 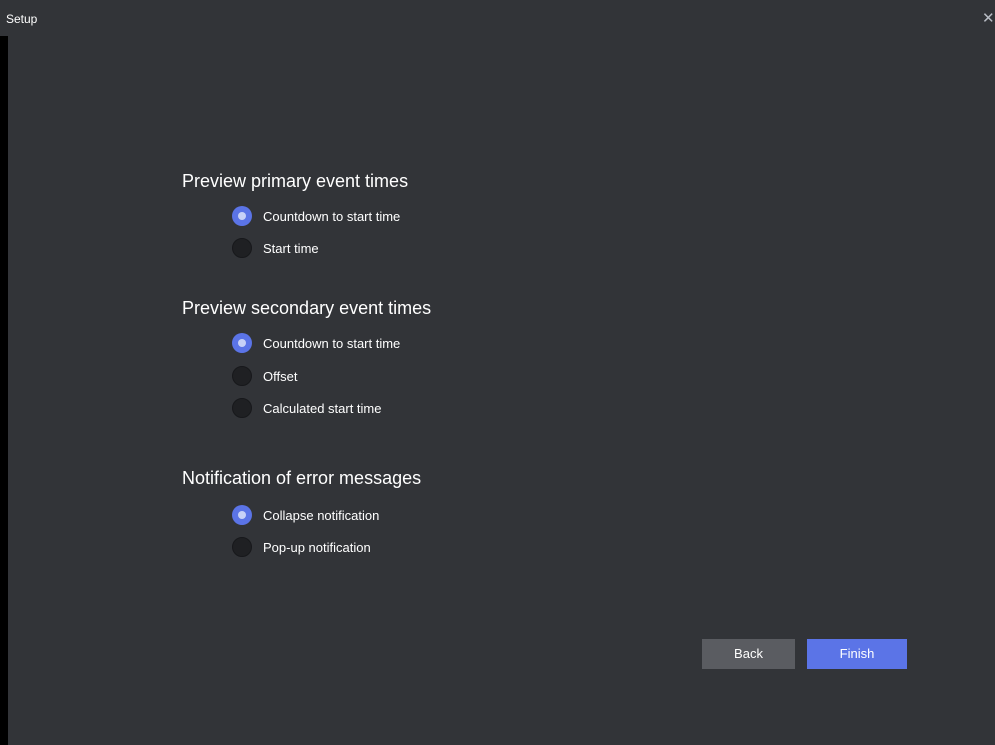 I want to click on radio-option-secondary-countdown: Countdown to start time, so click(x=316, y=343).